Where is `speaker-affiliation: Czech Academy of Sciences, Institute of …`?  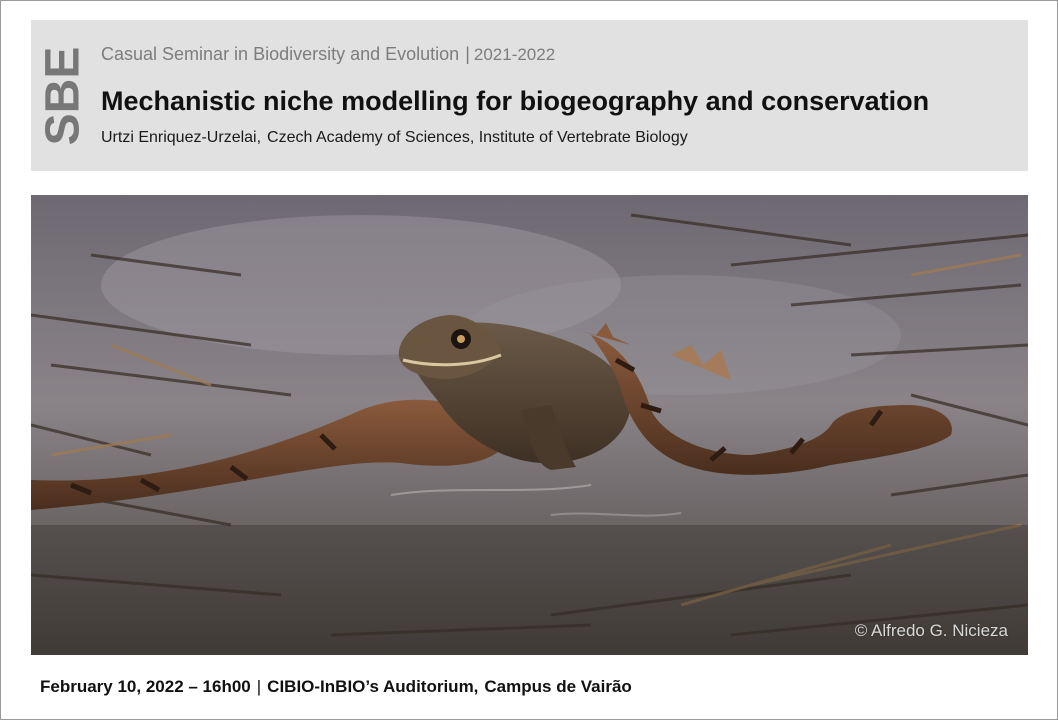 speaker-affiliation: Czech Academy of Sciences, Institute of … is located at coordinates (477, 137).